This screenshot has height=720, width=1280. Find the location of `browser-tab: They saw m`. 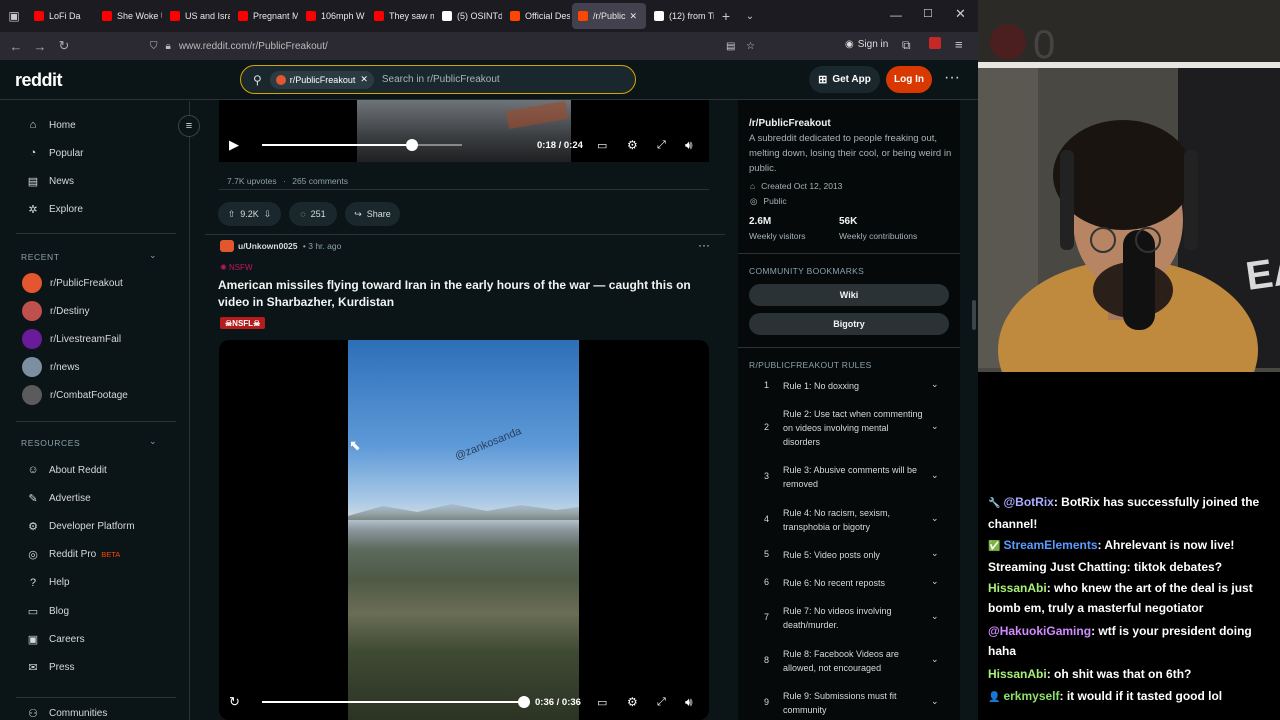

browser-tab: They saw m is located at coordinates (401, 16).